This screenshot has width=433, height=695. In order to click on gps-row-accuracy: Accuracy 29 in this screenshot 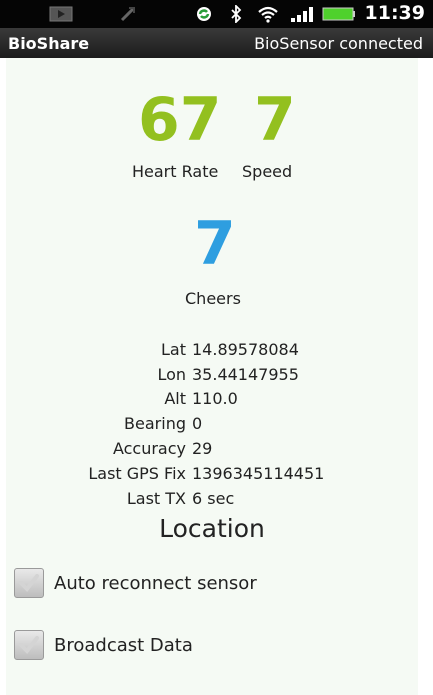, I will do `click(212, 450)`.